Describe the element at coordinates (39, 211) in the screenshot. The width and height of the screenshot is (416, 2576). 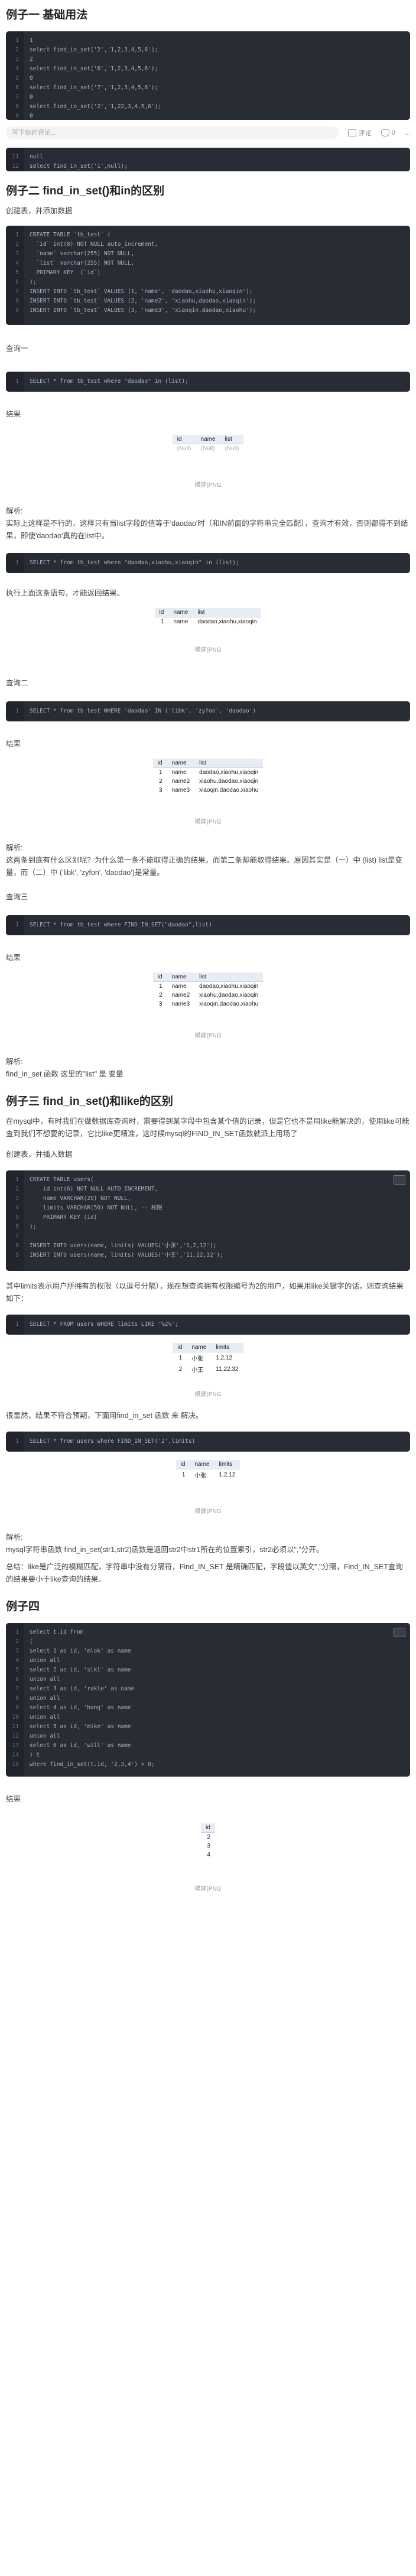
I see `example2-intro: 创建表，并添加数据` at that location.